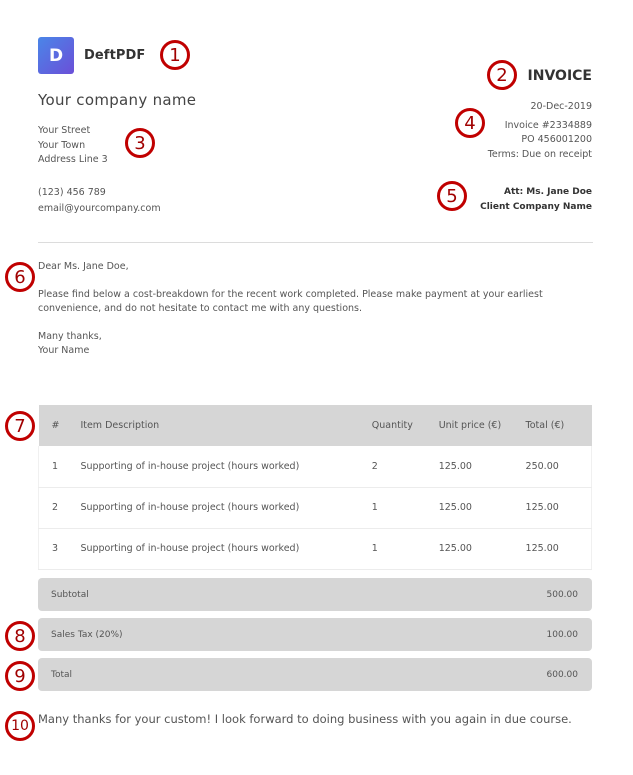  I want to click on subtotal-value: 500.00, so click(562, 594).